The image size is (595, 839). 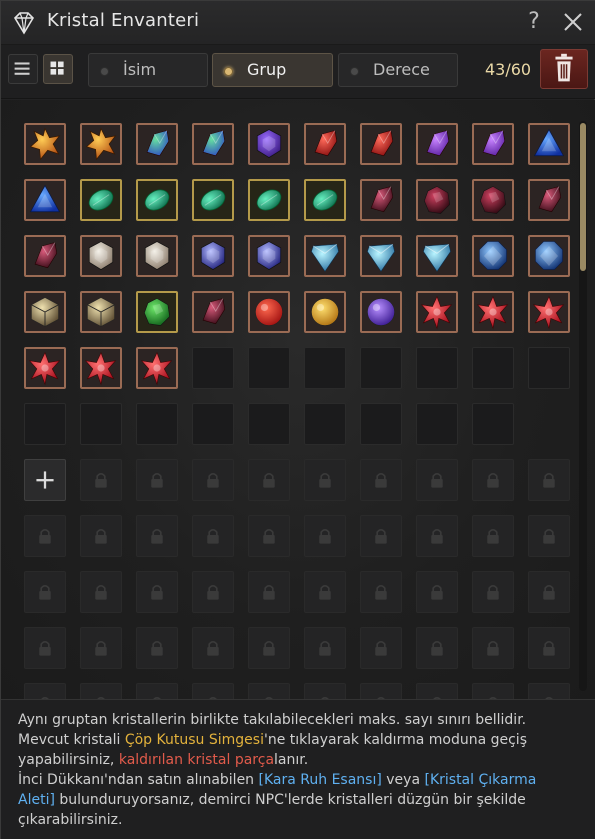 What do you see at coordinates (534, 22) in the screenshot?
I see `help-button: ?` at bounding box center [534, 22].